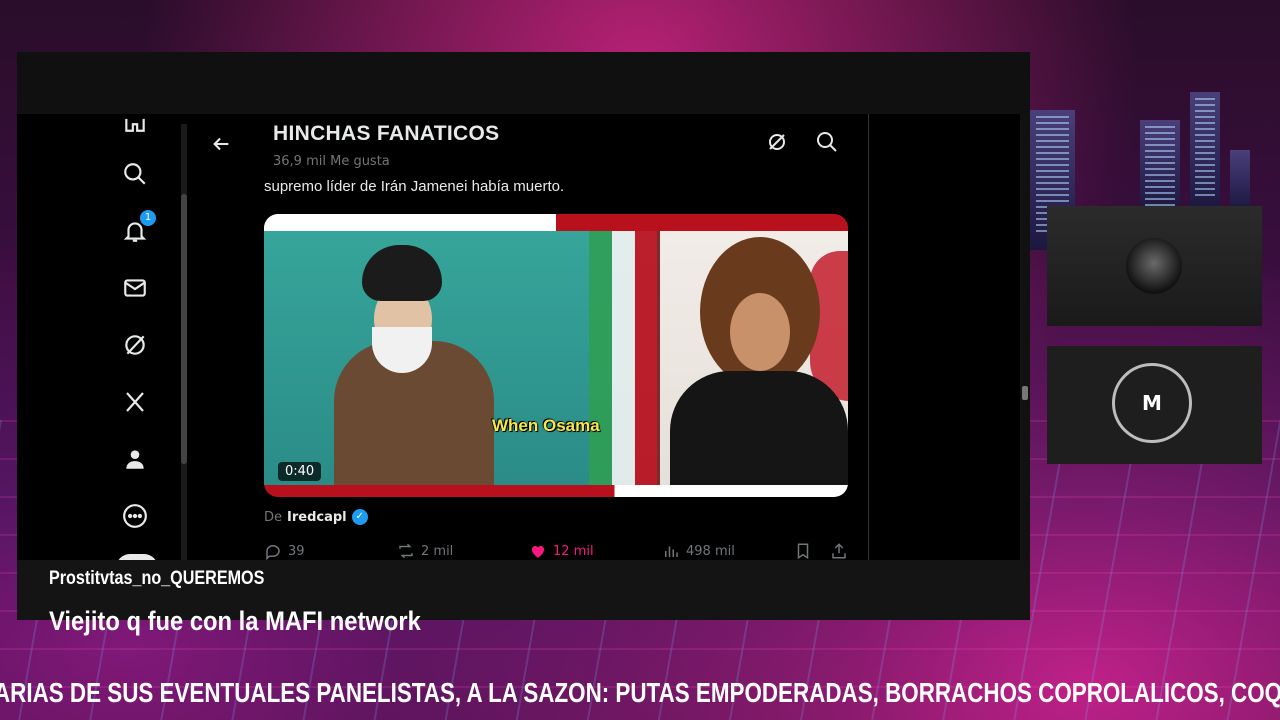 This screenshot has height=720, width=1280. What do you see at coordinates (273, 517) in the screenshot?
I see `from-prefix: De` at bounding box center [273, 517].